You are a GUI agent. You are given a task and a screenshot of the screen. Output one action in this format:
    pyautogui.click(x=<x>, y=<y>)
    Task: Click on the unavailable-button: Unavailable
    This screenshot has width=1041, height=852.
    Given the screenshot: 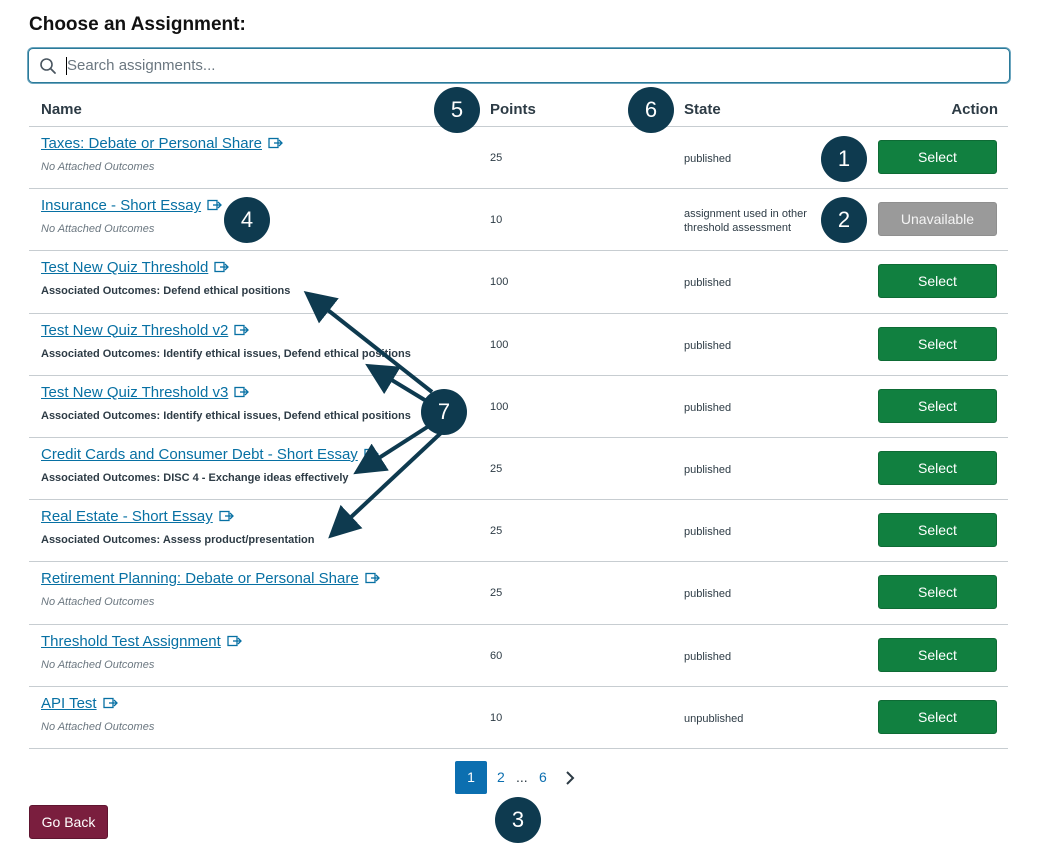 What is the action you would take?
    pyautogui.click(x=937, y=219)
    